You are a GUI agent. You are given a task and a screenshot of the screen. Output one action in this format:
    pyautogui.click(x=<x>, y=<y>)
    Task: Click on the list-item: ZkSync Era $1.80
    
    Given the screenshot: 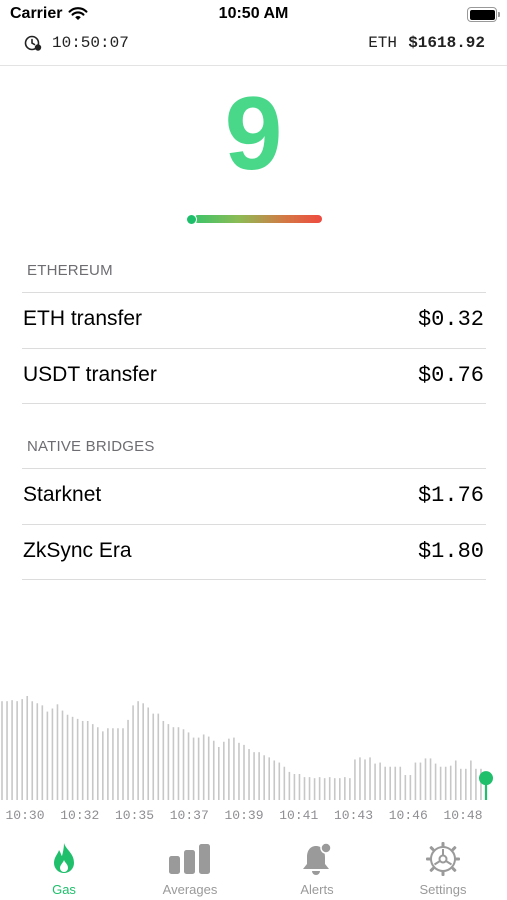 What is the action you would take?
    pyautogui.click(x=254, y=552)
    